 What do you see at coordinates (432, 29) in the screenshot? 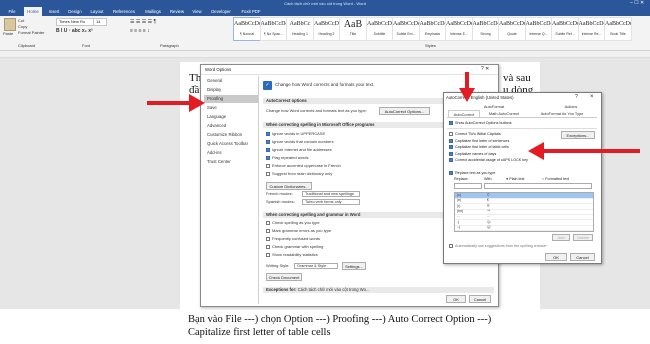
I see `style-tile: AaBbCcDd Emphasis` at bounding box center [432, 29].